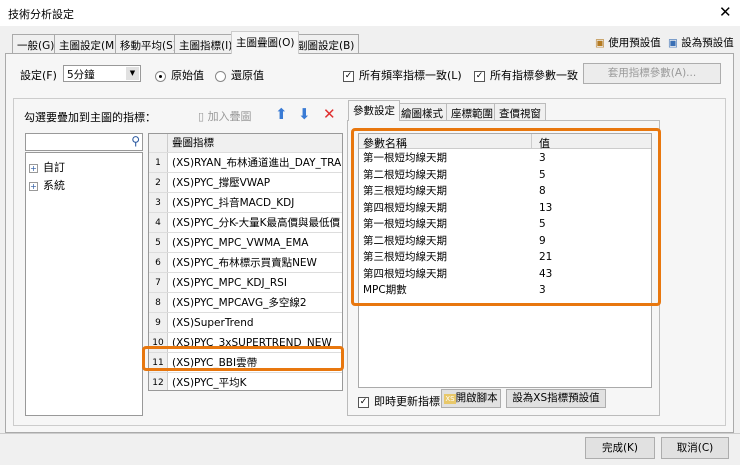 The height and width of the screenshot is (465, 740). What do you see at coordinates (304, 114) in the screenshot?
I see `move-down-icon: ⬇` at bounding box center [304, 114].